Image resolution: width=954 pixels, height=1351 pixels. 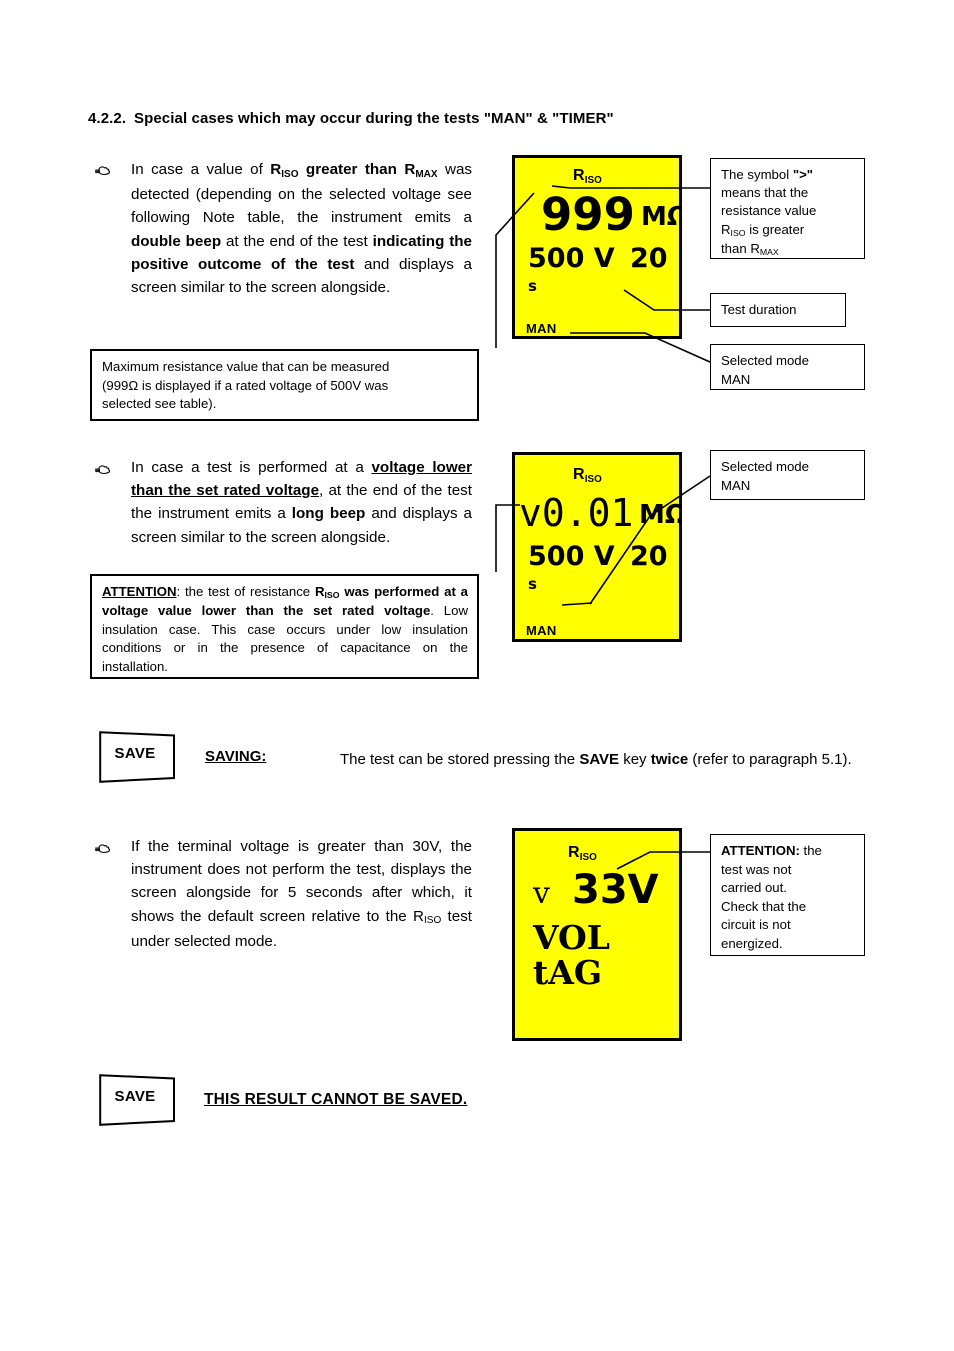 I want to click on cannot-be-saved-text: THIS RESULT CANNOT BE SAVED., so click(x=336, y=1099).